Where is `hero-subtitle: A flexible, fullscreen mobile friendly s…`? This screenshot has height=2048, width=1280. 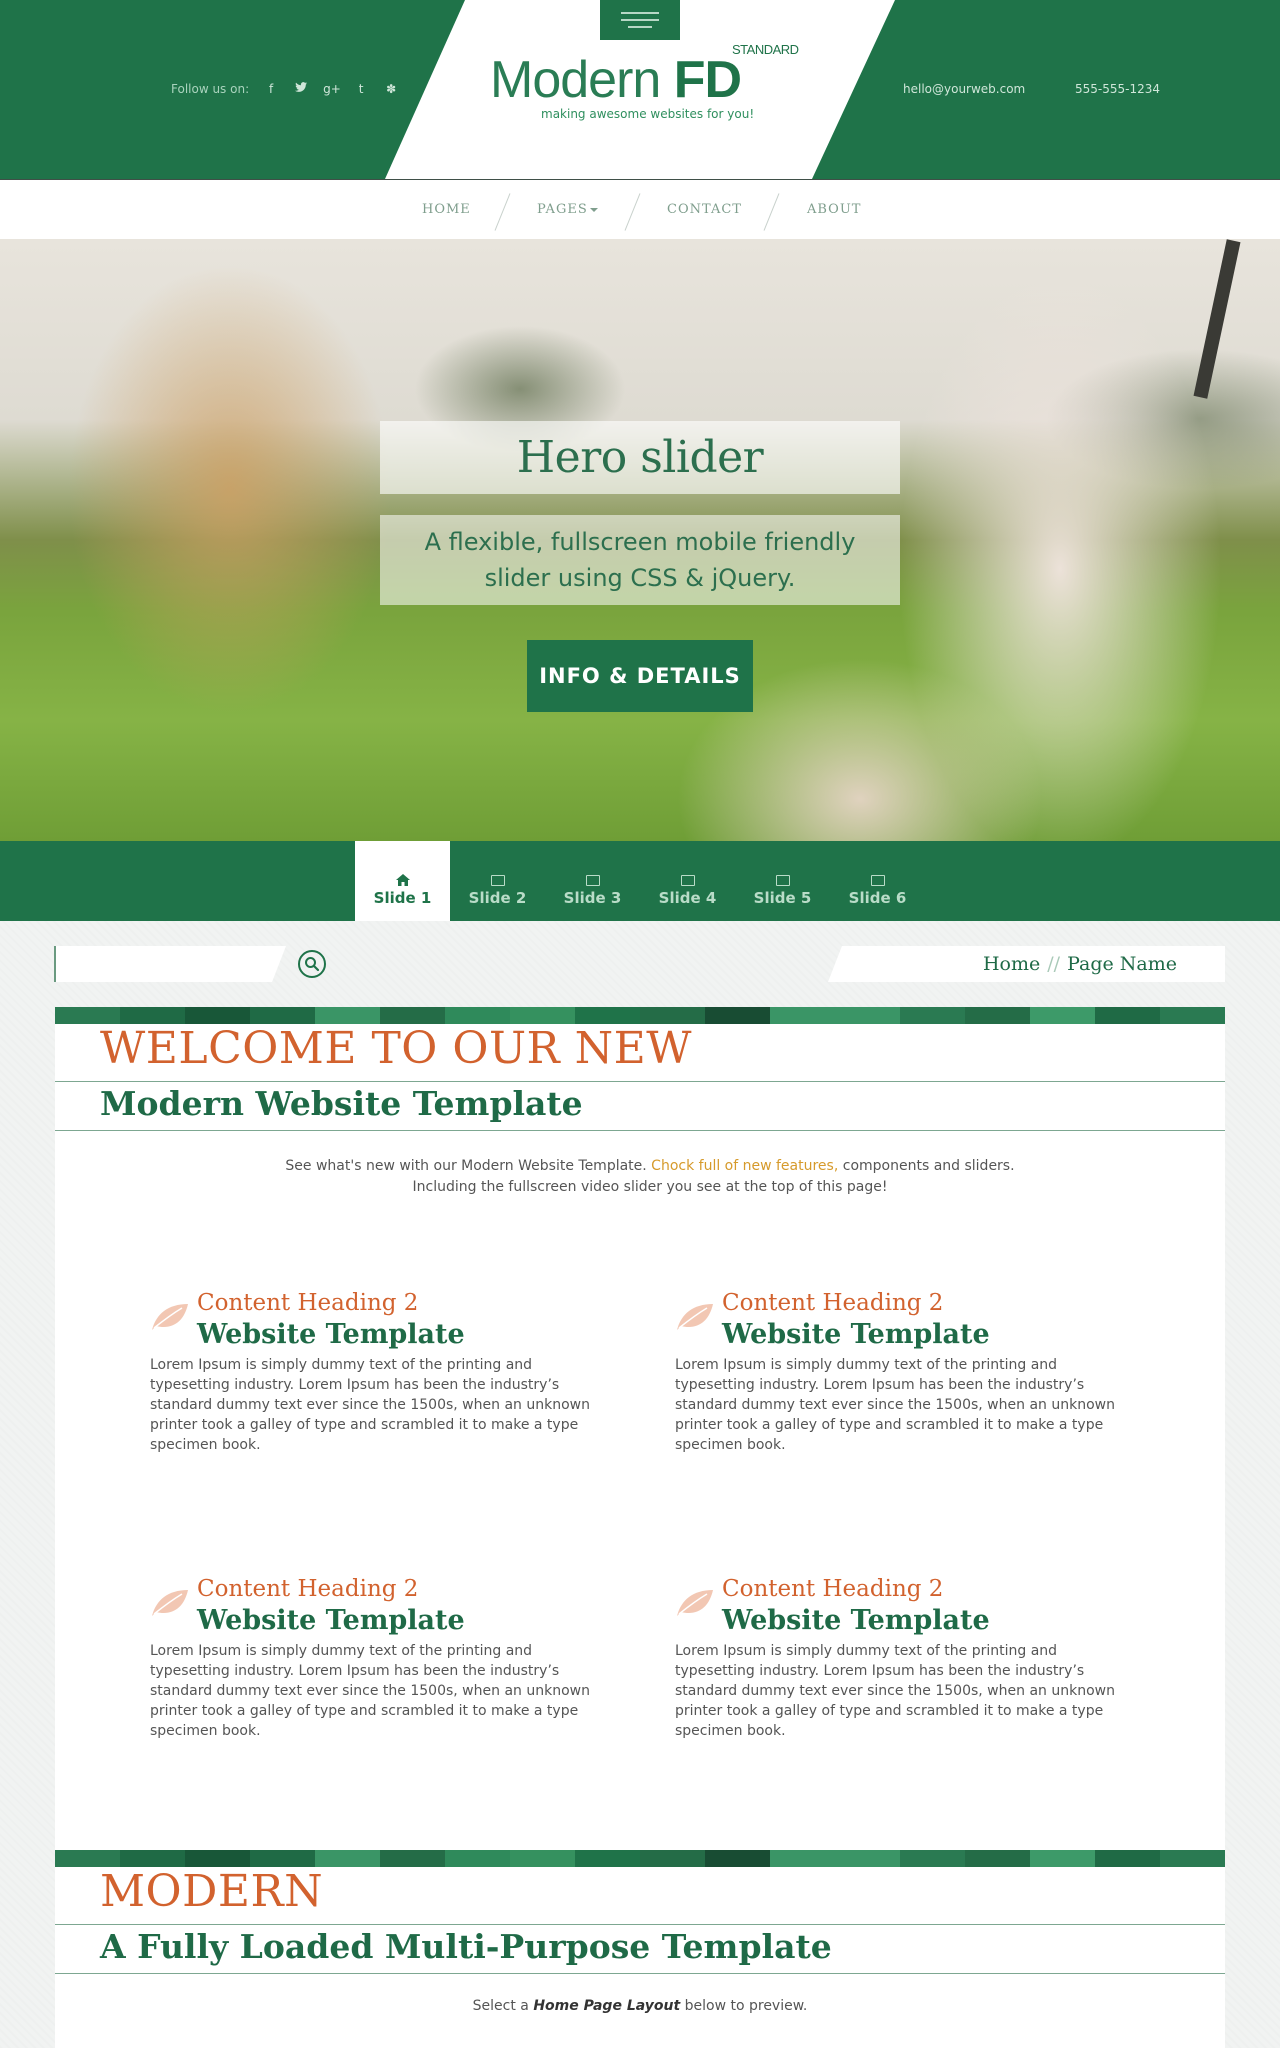
hero-subtitle: A flexible, fullscreen mobile friendly s… is located at coordinates (640, 560).